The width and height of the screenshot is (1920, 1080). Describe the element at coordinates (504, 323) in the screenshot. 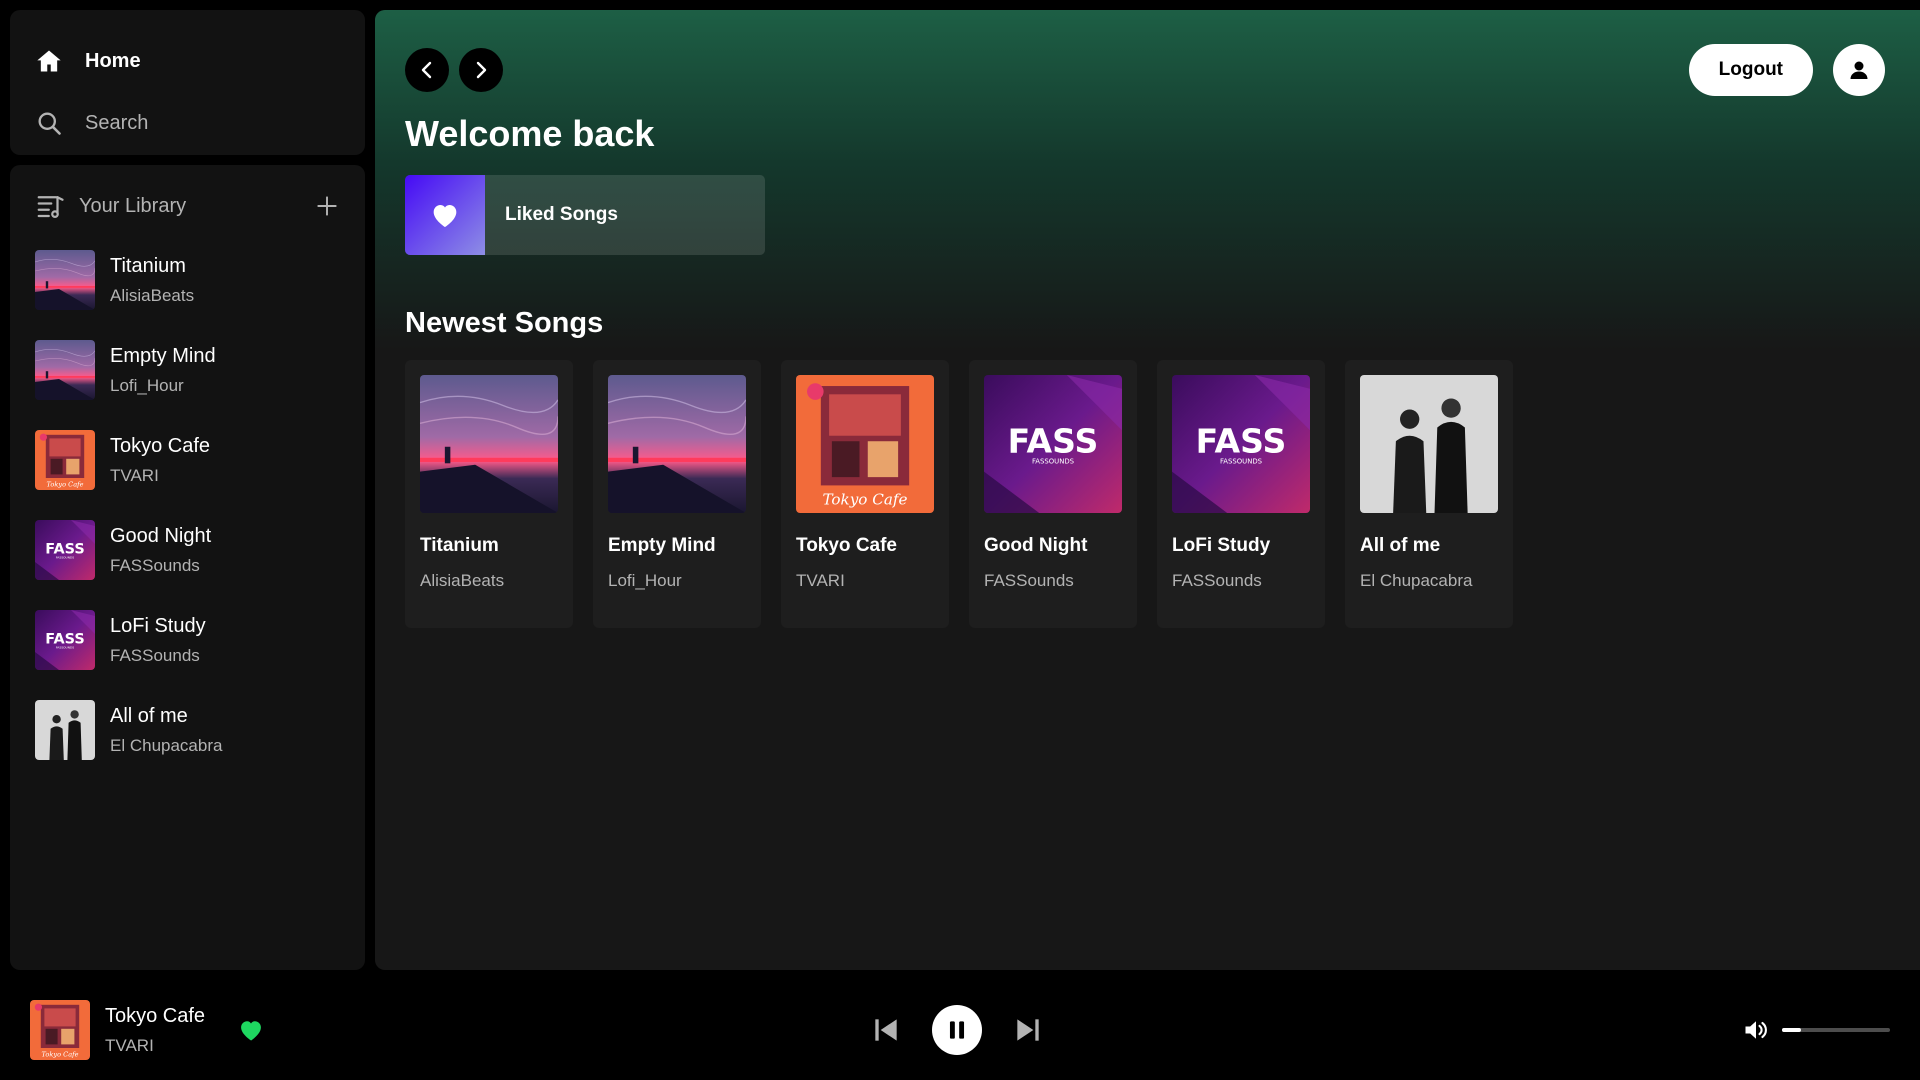

I see `section-title: Newest Songs` at that location.